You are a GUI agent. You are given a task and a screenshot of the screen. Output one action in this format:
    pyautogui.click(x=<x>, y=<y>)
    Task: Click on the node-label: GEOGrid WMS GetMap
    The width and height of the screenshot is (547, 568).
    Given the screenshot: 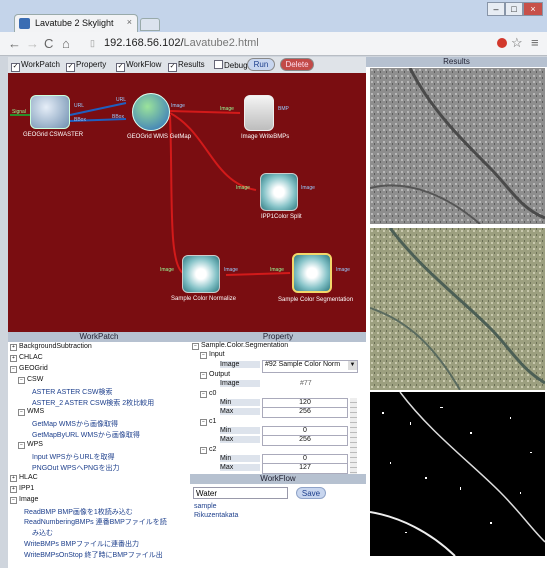 What is the action you would take?
    pyautogui.click(x=159, y=137)
    